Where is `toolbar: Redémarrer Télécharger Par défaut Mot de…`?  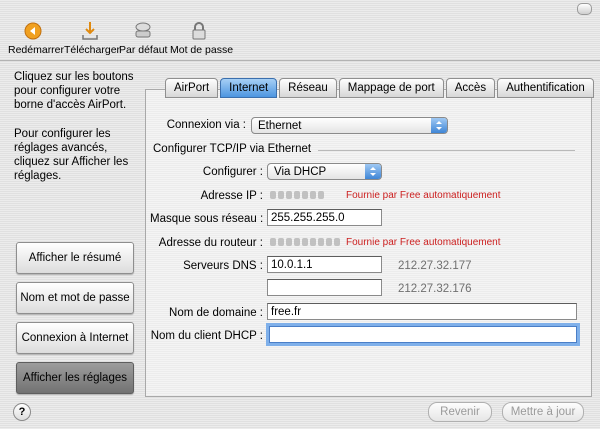 toolbar: Redémarrer Télécharger Par défaut Mot de… is located at coordinates (300, 39).